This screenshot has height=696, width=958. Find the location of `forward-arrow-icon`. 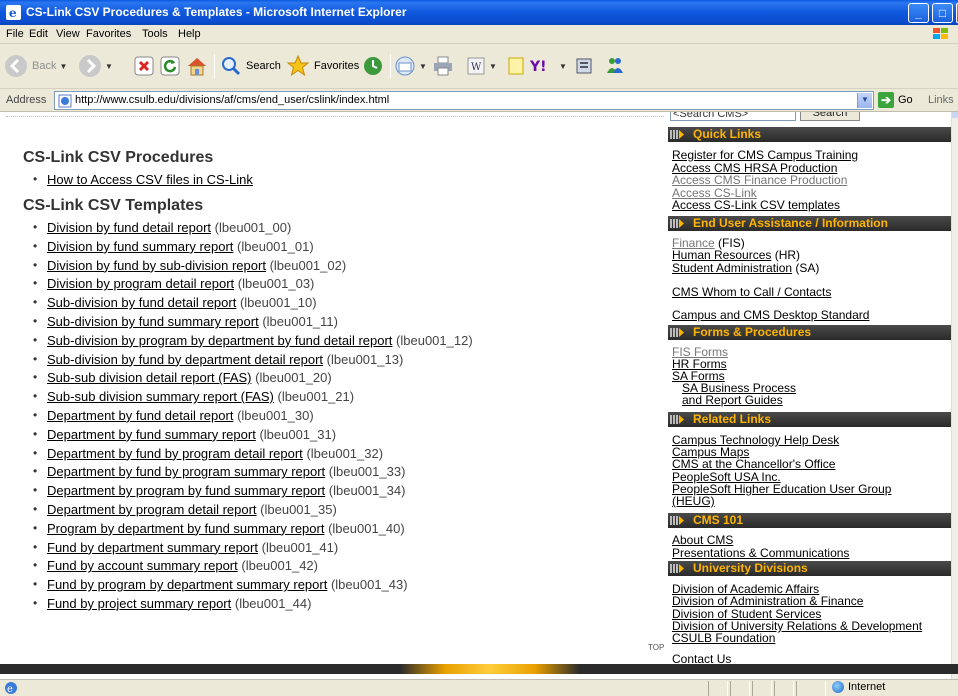

forward-arrow-icon is located at coordinates (90, 66).